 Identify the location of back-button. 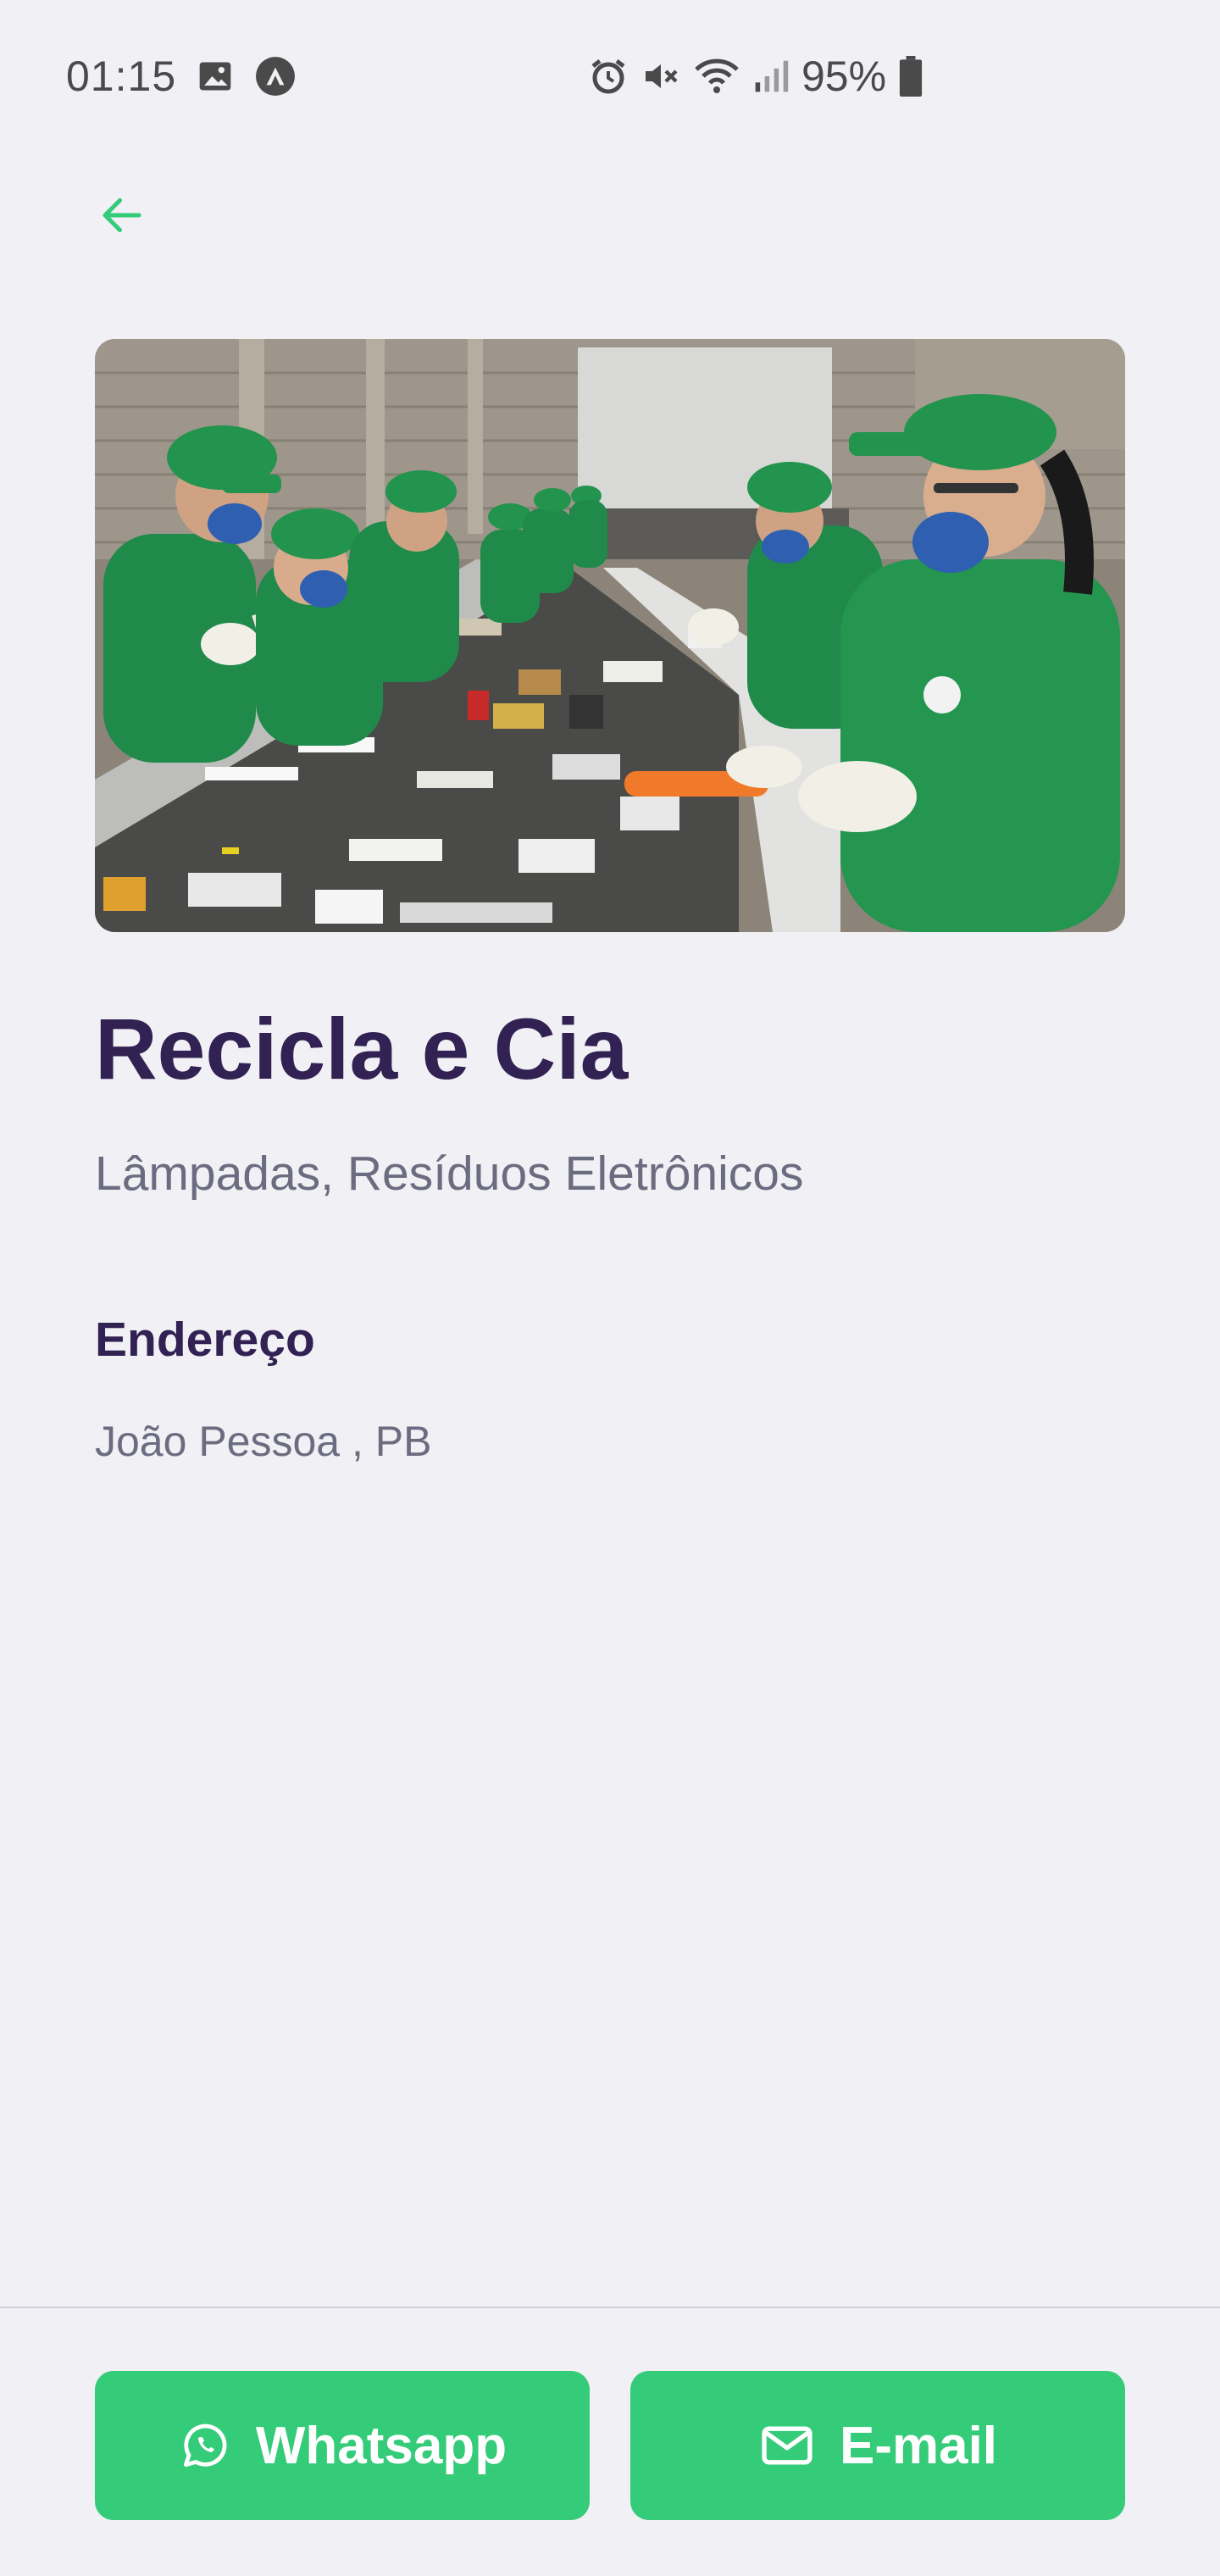
(122, 215).